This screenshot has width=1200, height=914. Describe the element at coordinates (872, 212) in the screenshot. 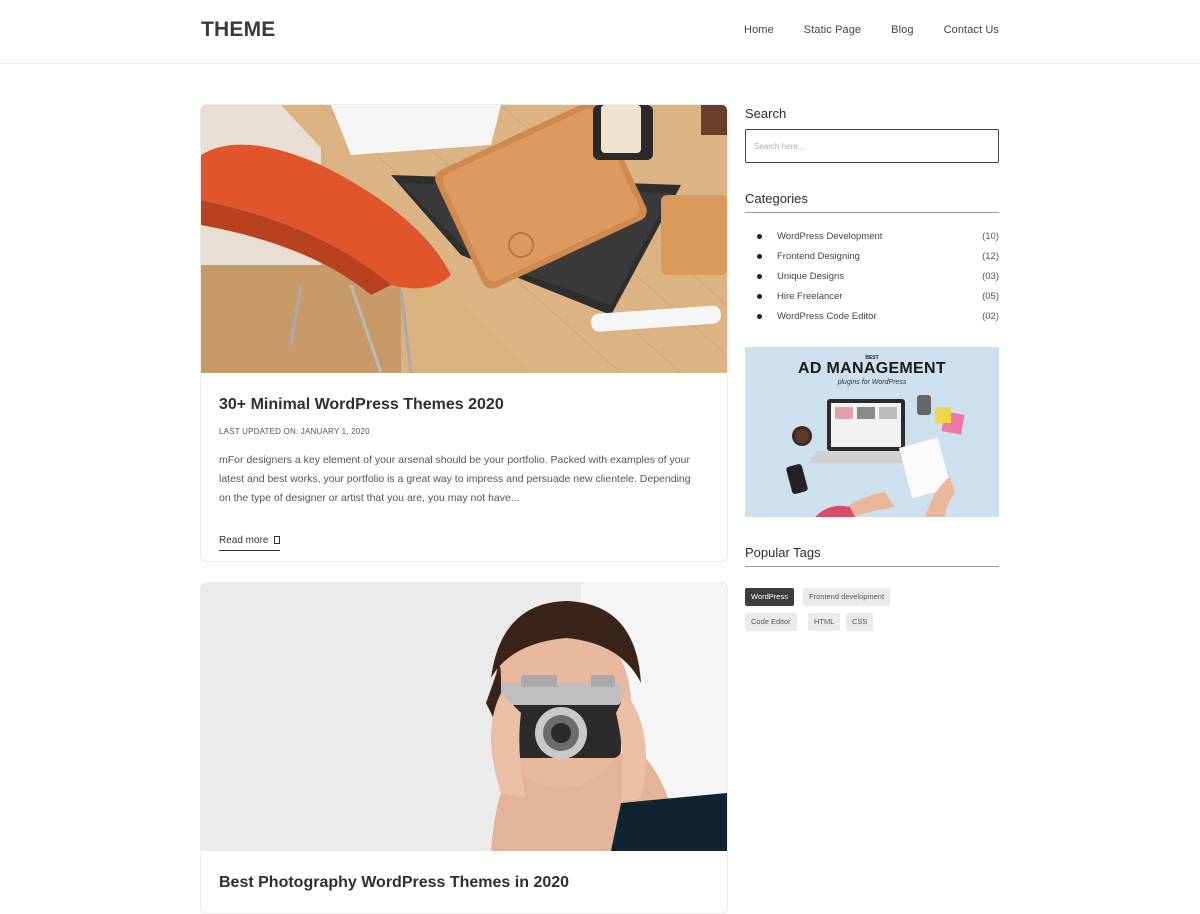

I see `categories-divider` at that location.